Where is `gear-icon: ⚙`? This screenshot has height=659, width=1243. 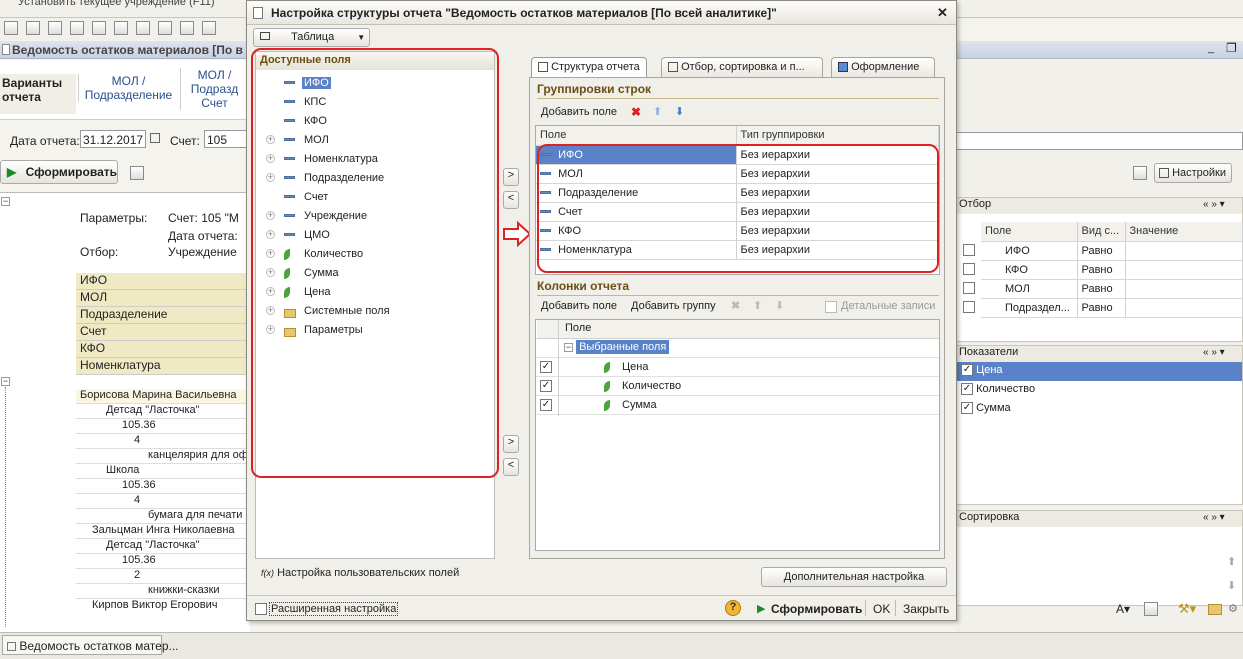
gear-icon: ⚙ is located at coordinates (1233, 608).